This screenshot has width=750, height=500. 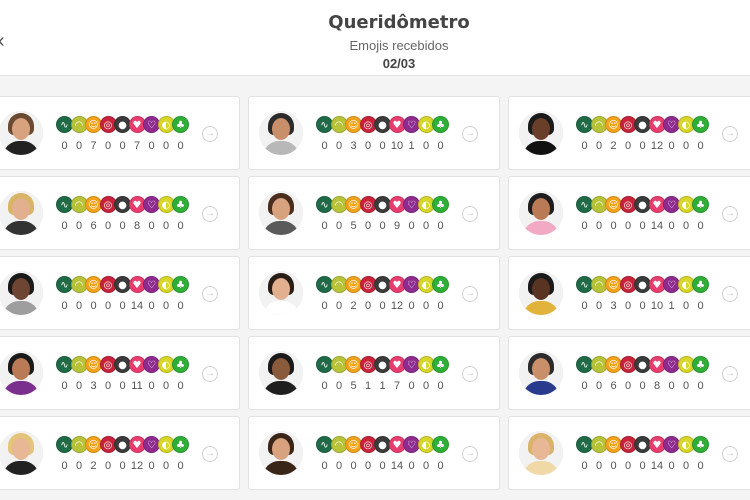 What do you see at coordinates (382, 226) in the screenshot?
I see `emoji-counts: 005009000` at bounding box center [382, 226].